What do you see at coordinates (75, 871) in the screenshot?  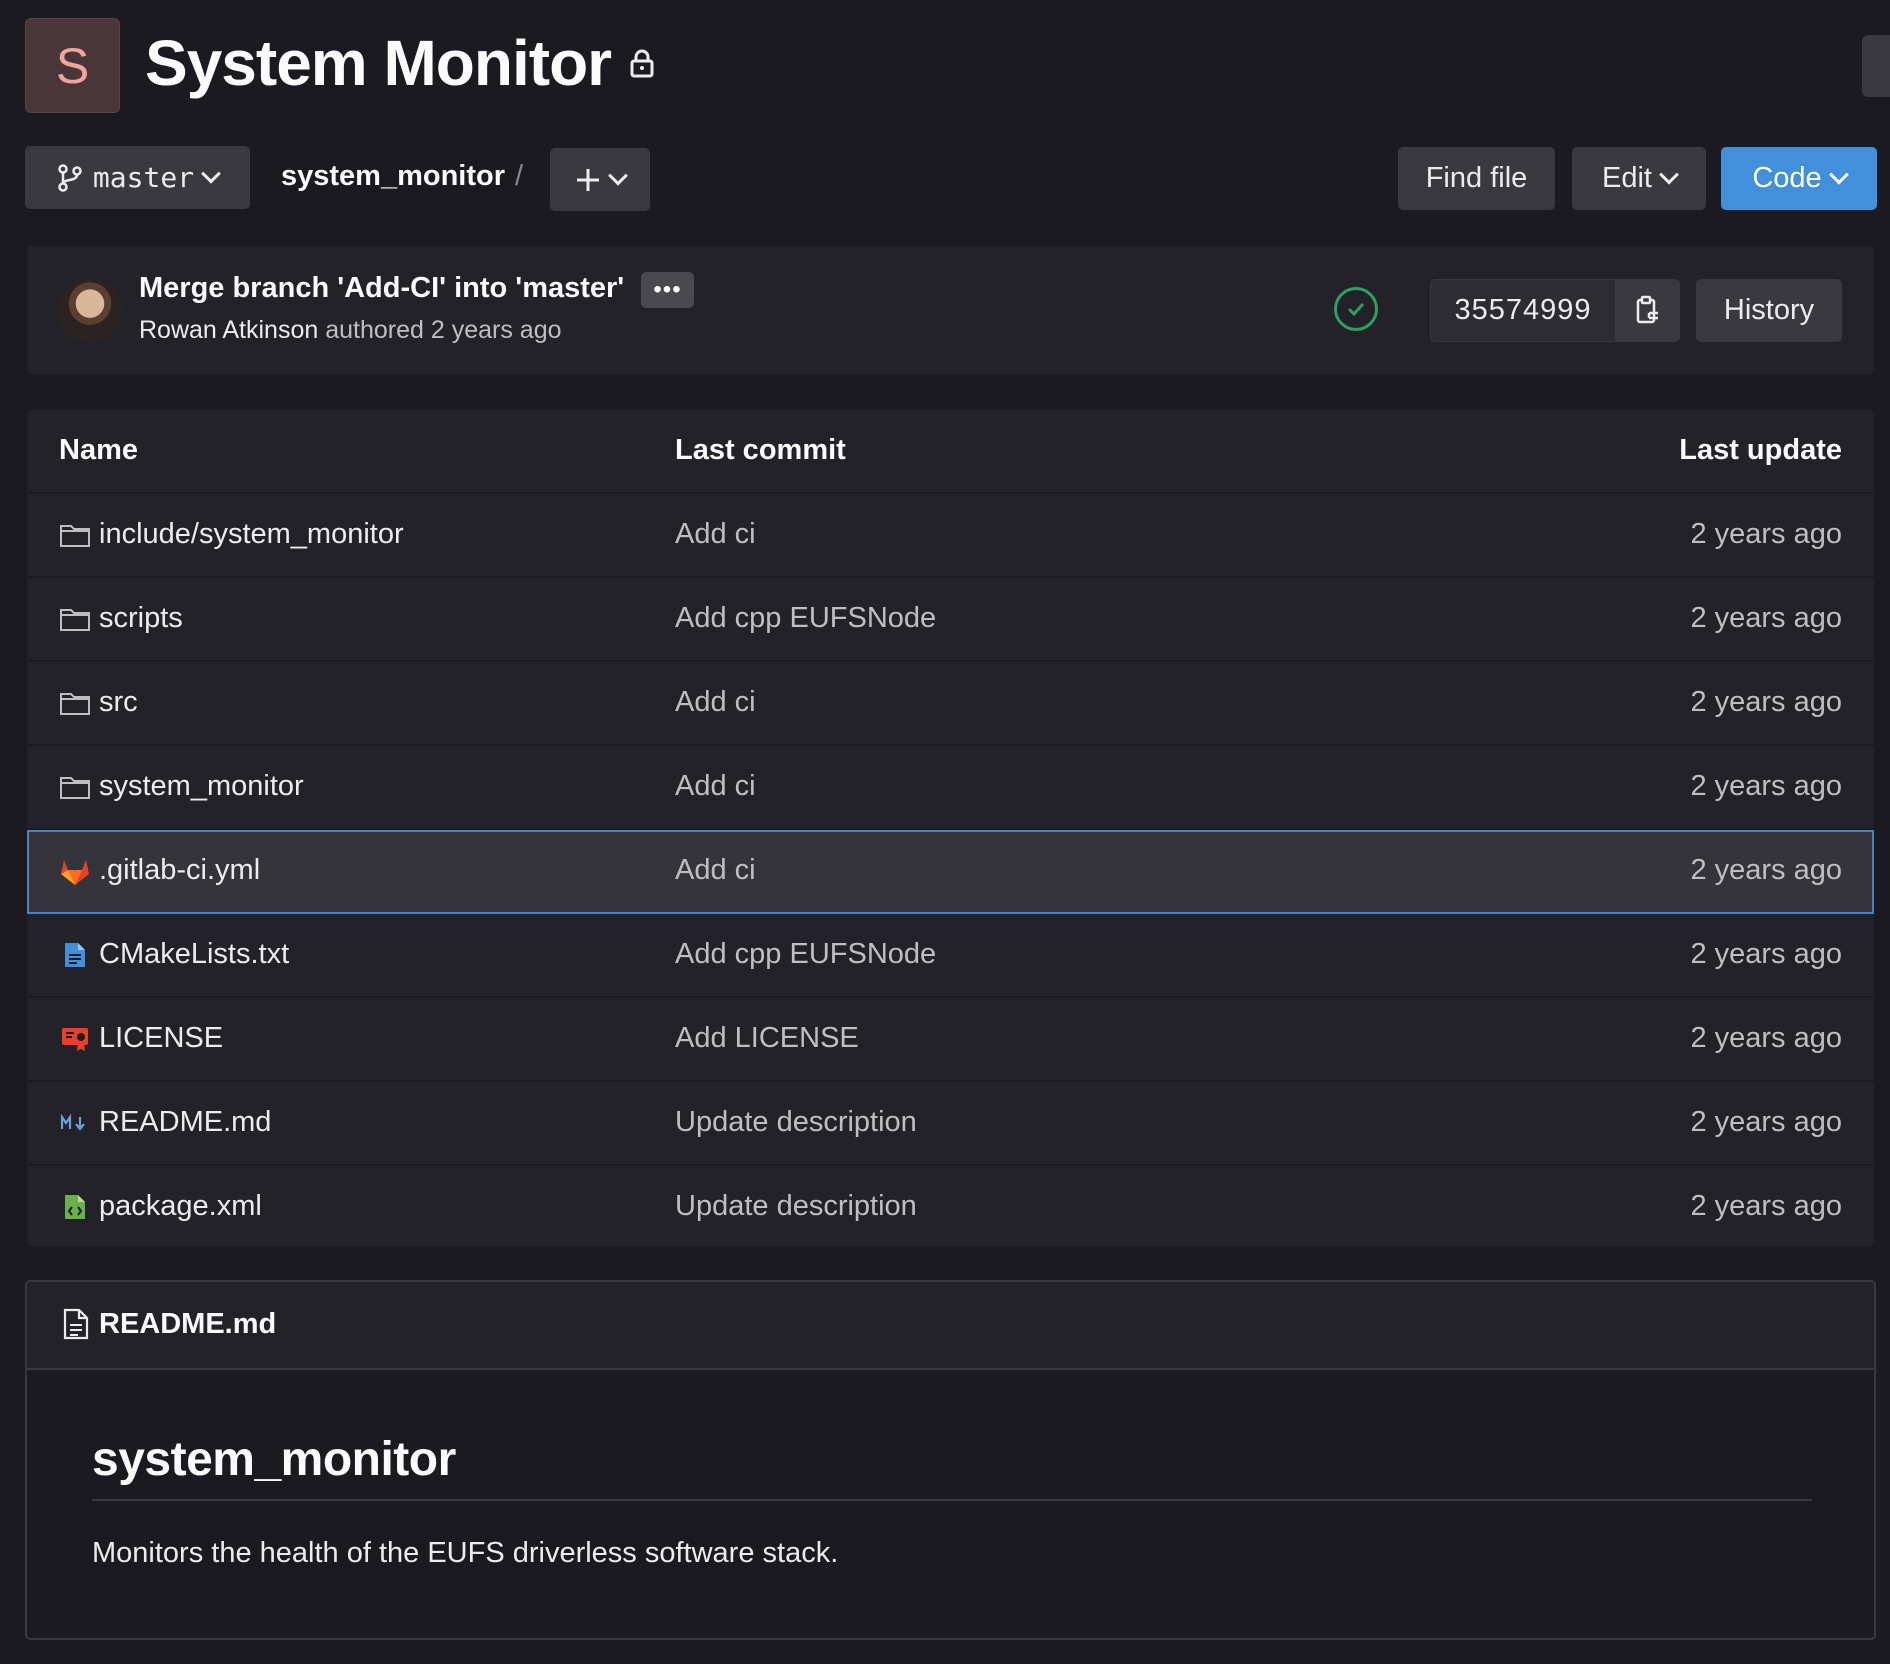 I see `gitlab-icon` at bounding box center [75, 871].